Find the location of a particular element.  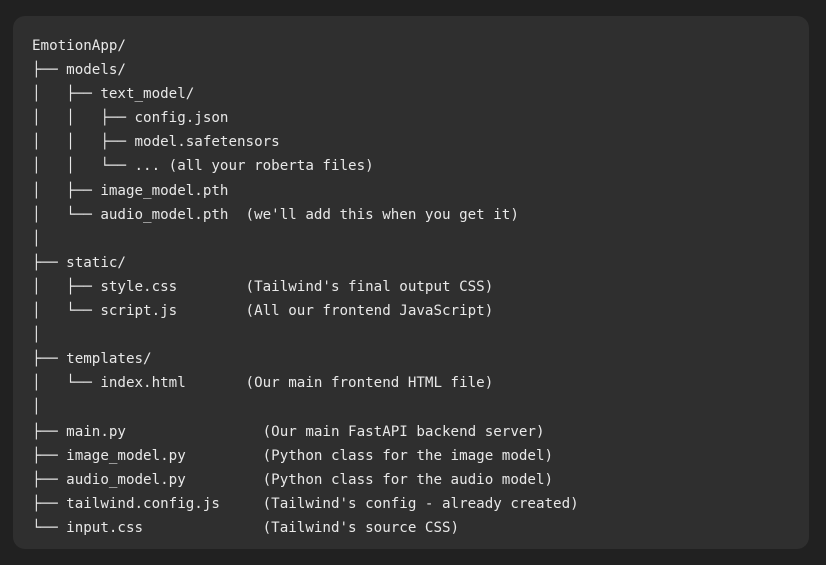

code-line: ├── models/ is located at coordinates (79, 70).